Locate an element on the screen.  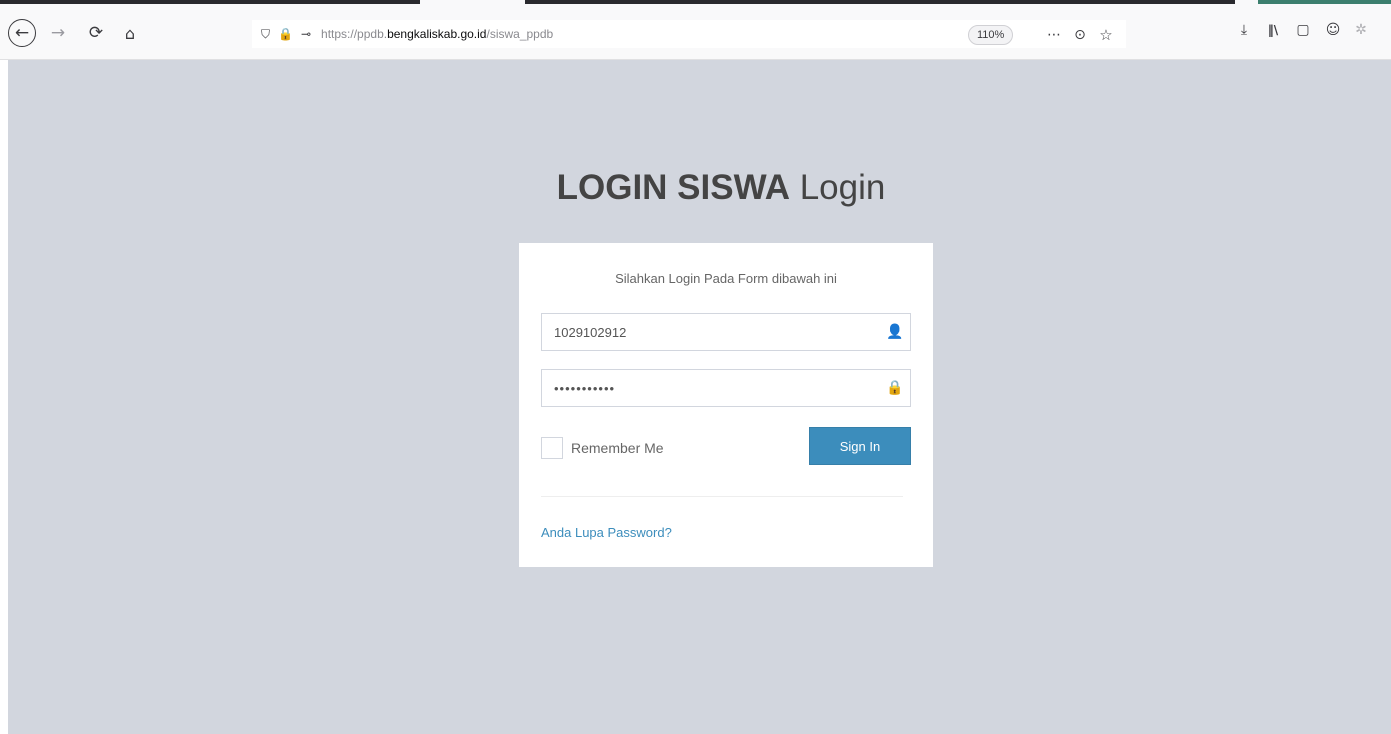
password-input is located at coordinates (711, 388).